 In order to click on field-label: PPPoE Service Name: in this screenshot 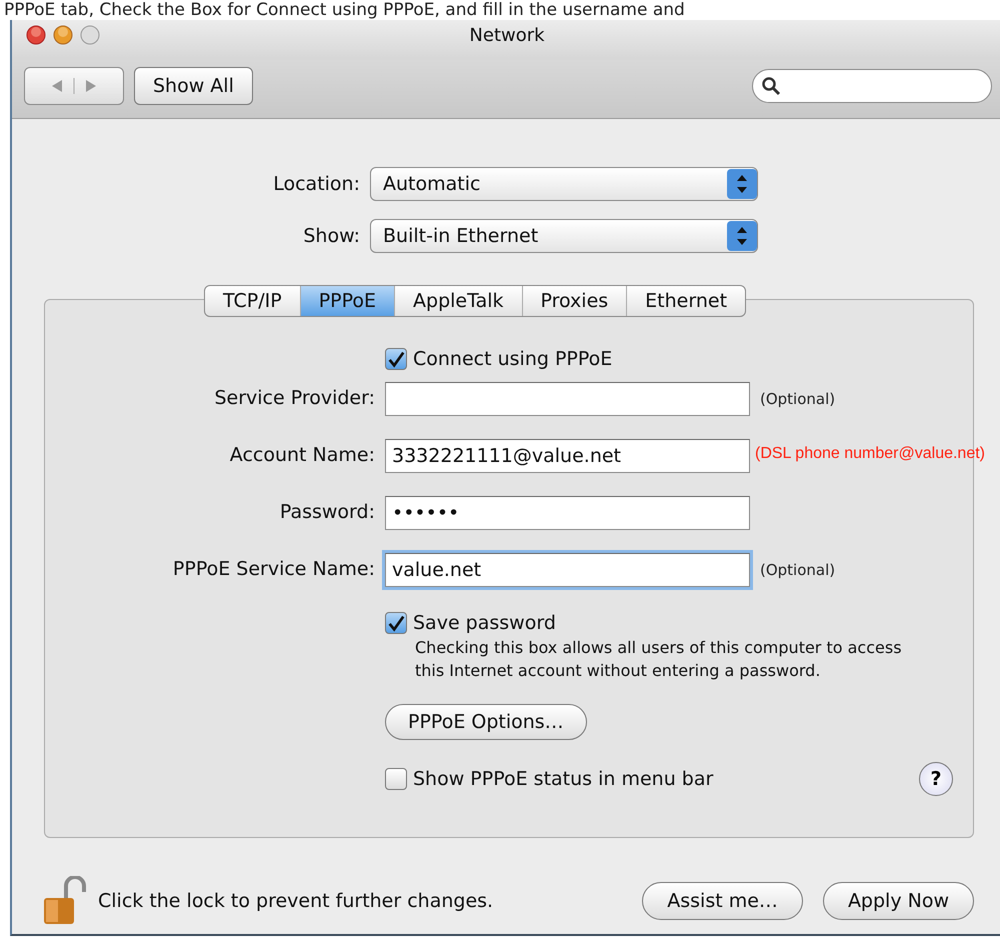, I will do `click(273, 569)`.